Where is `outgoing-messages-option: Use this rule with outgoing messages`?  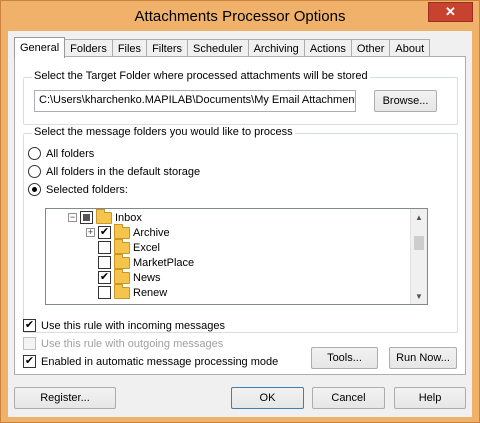
outgoing-messages-option: Use this rule with outgoing messages is located at coordinates (123, 343).